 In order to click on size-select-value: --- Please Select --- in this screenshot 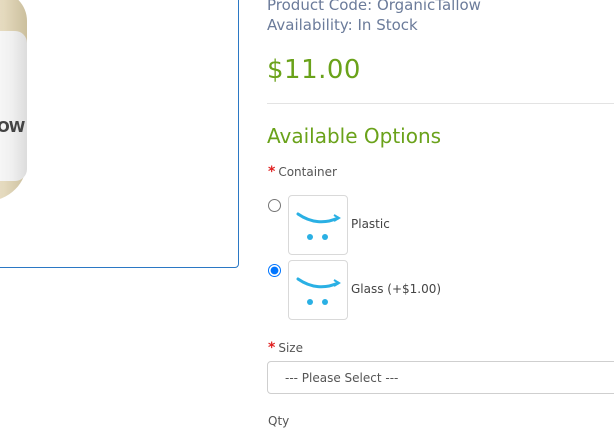, I will do `click(342, 378)`.